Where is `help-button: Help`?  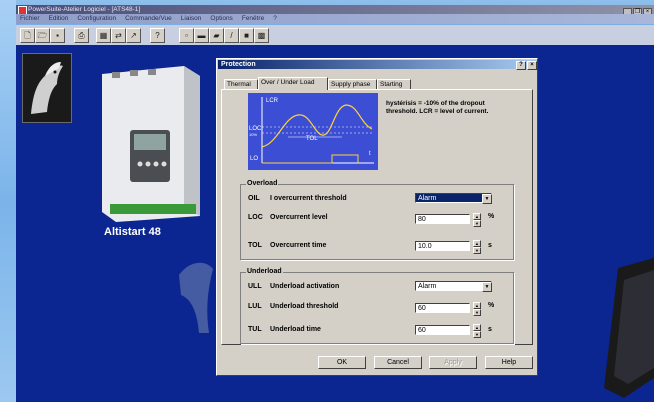 help-button: Help is located at coordinates (509, 362).